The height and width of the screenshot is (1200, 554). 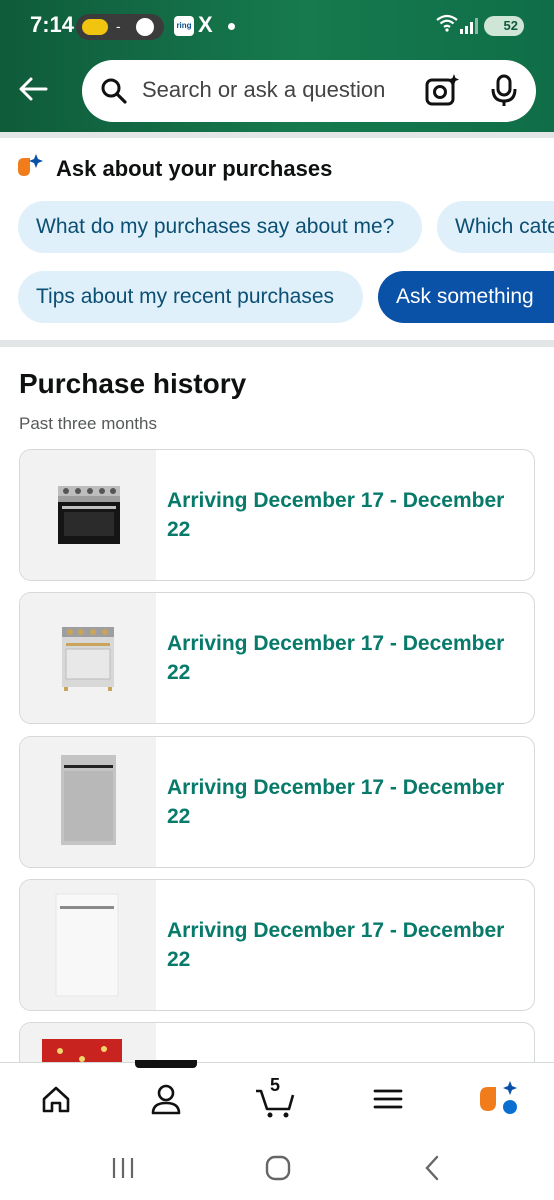 I want to click on ask-section-title: Ask about your purchases, so click(x=194, y=168).